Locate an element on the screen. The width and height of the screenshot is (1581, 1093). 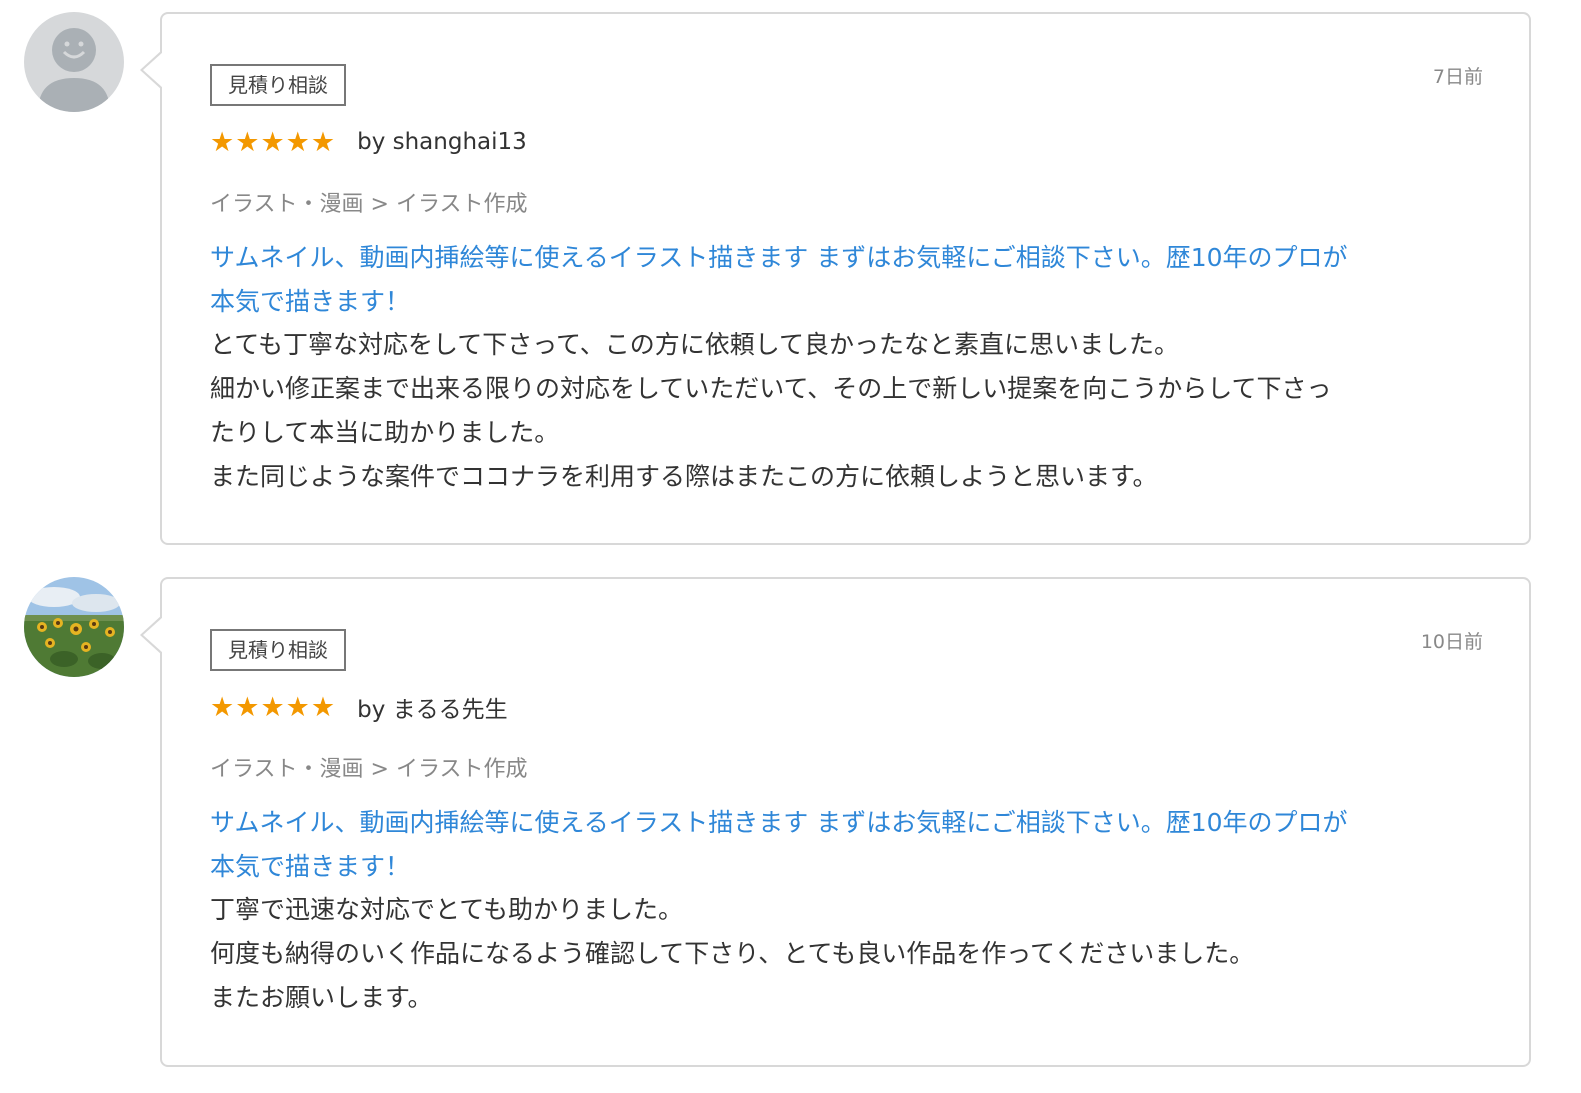
review-date: 7日前 is located at coordinates (1457, 77).